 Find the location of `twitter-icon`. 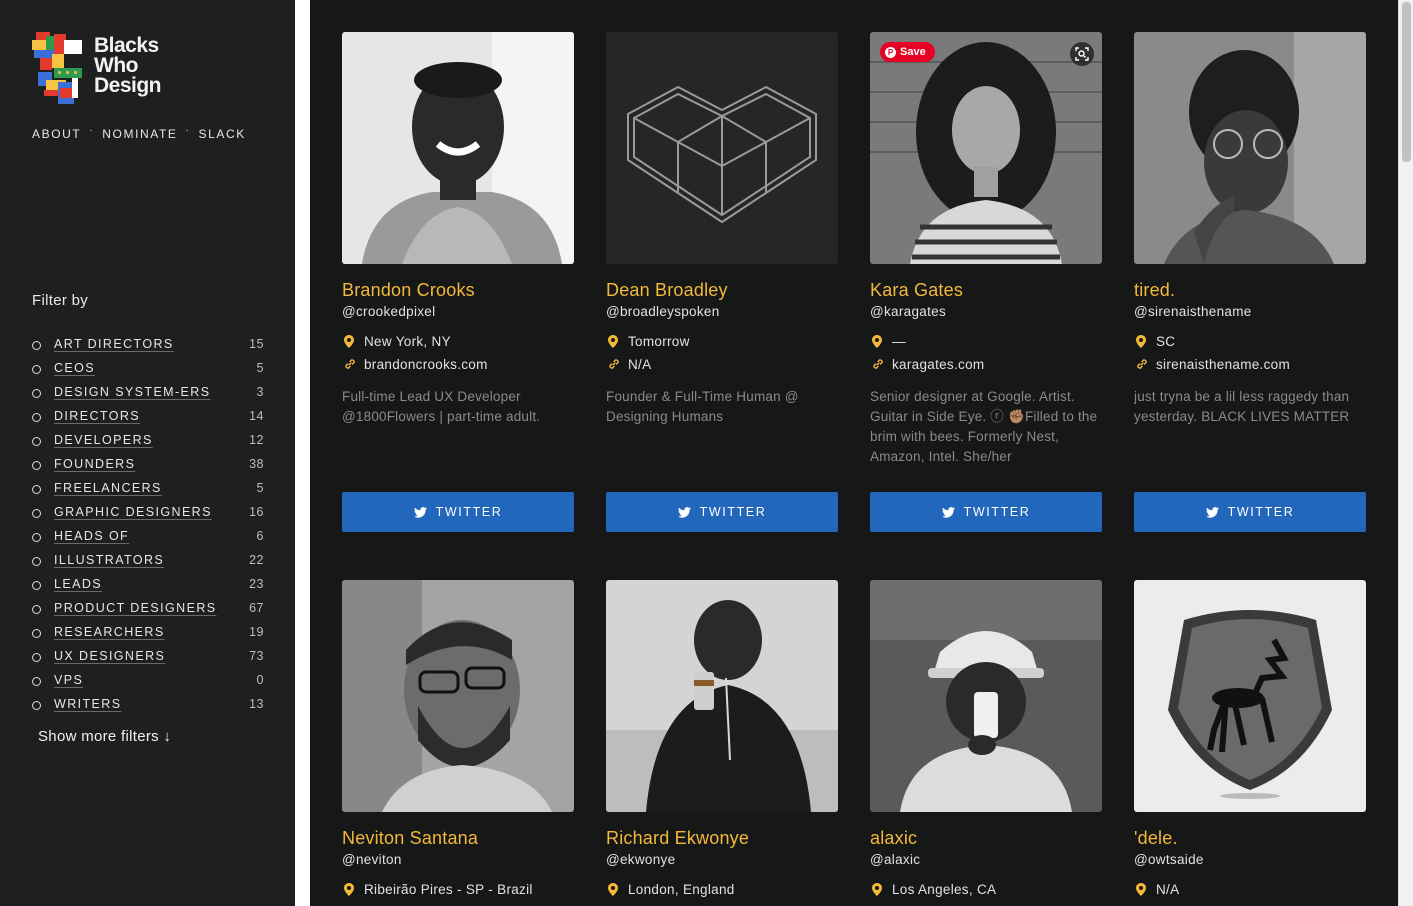

twitter-icon is located at coordinates (684, 512).